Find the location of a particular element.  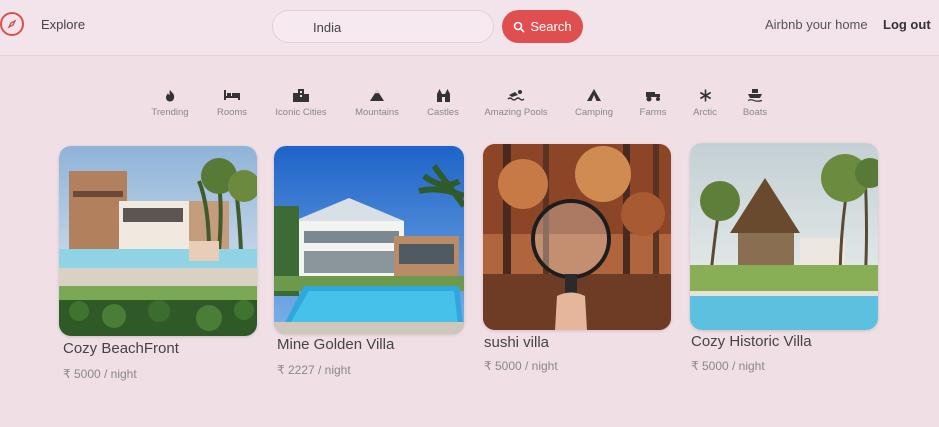

category-farms: Farms is located at coordinates (653, 102).